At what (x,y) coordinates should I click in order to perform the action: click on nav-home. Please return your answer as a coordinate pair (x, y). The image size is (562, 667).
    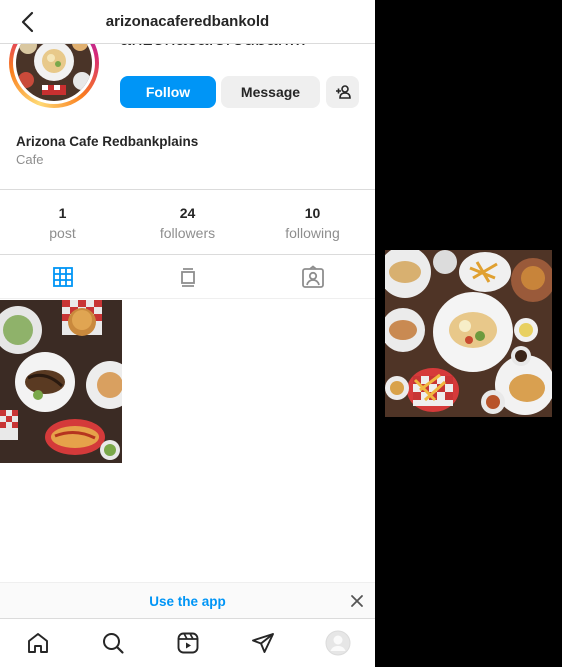
    Looking at the image, I should click on (37, 643).